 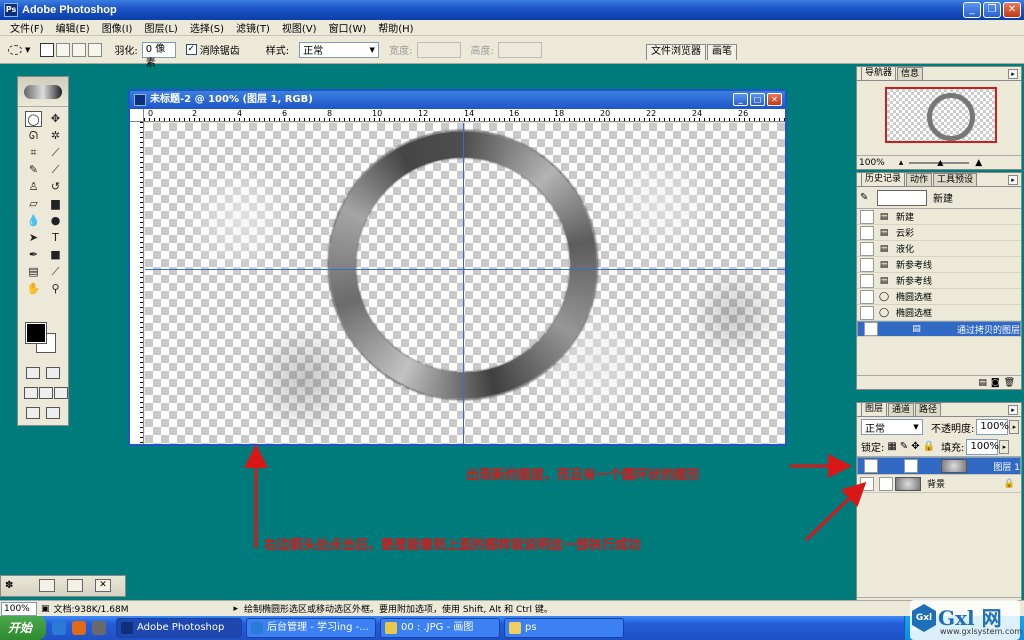 I want to click on gradient-tool-icon: ▆, so click(x=55, y=204).